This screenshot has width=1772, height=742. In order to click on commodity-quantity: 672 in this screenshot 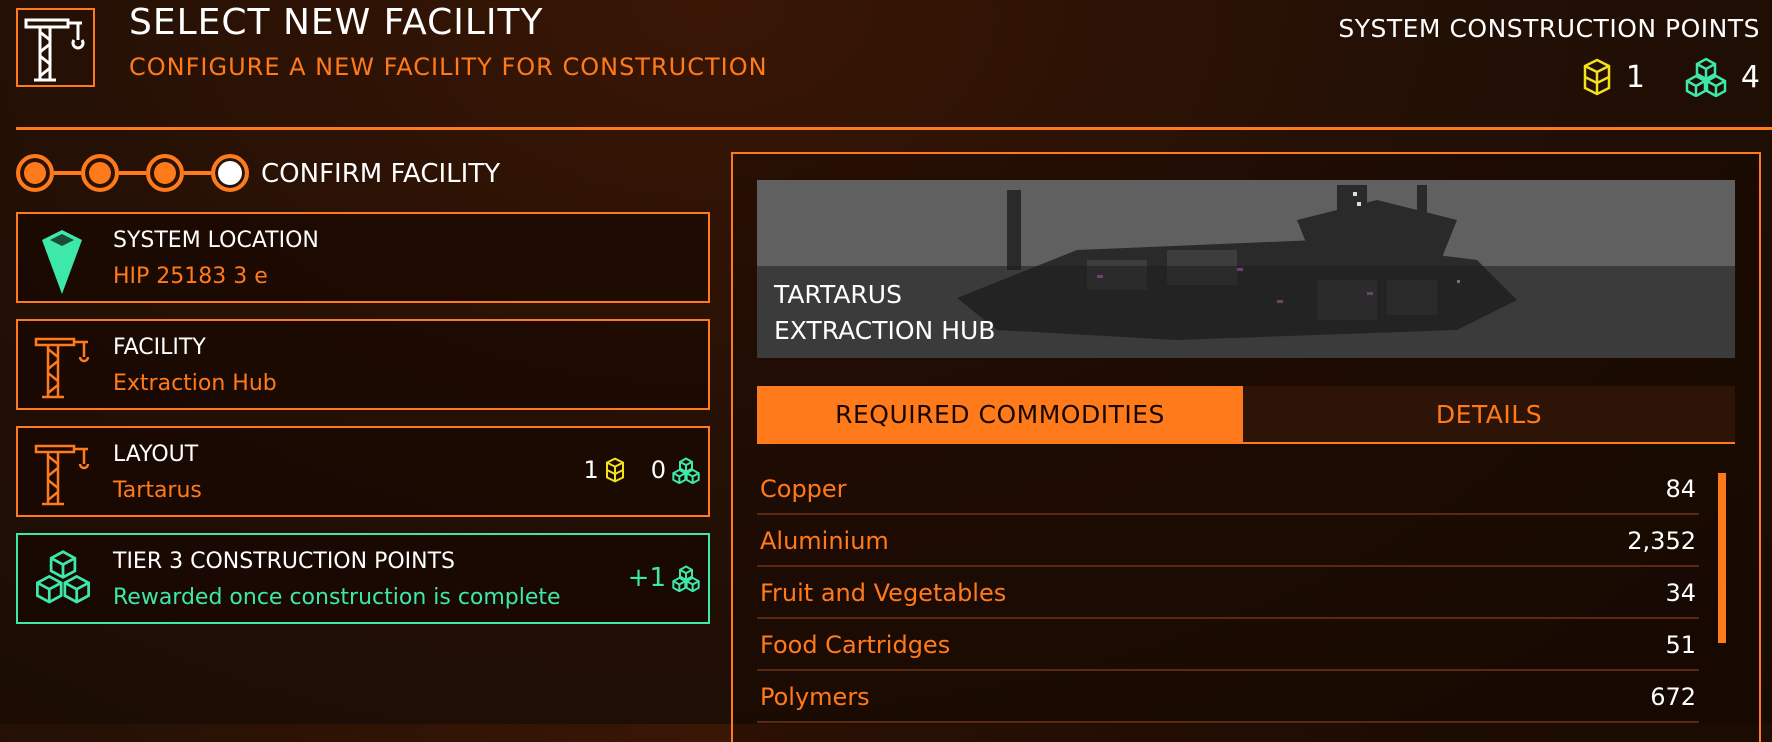, I will do `click(1673, 696)`.